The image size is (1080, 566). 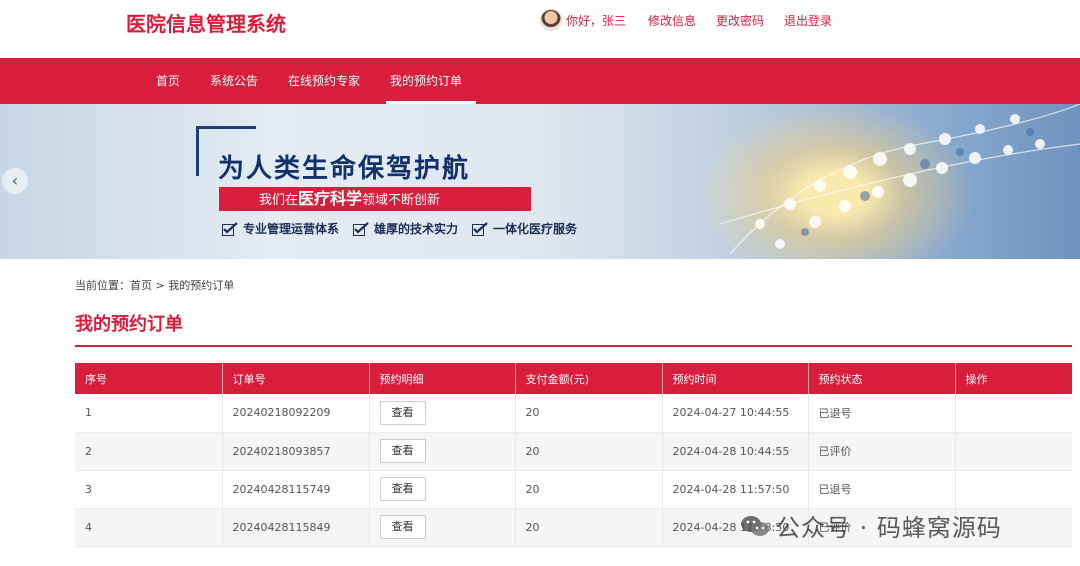 What do you see at coordinates (551, 20) in the screenshot?
I see `user-avatar` at bounding box center [551, 20].